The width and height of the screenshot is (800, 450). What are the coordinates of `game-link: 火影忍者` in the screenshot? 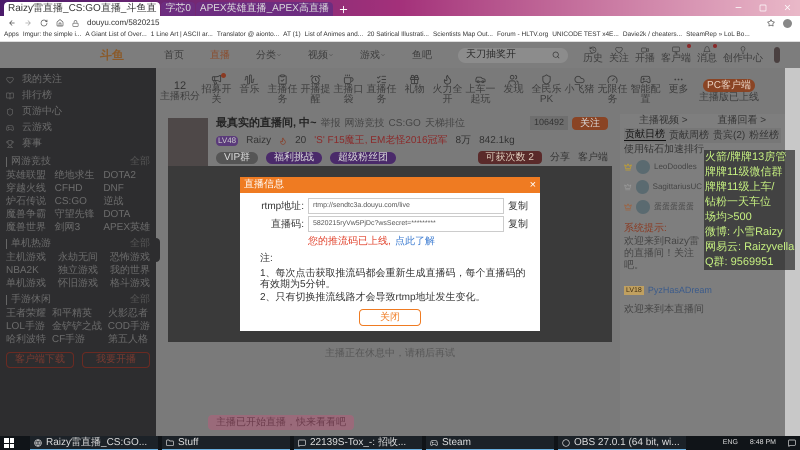 It's located at (129, 313).